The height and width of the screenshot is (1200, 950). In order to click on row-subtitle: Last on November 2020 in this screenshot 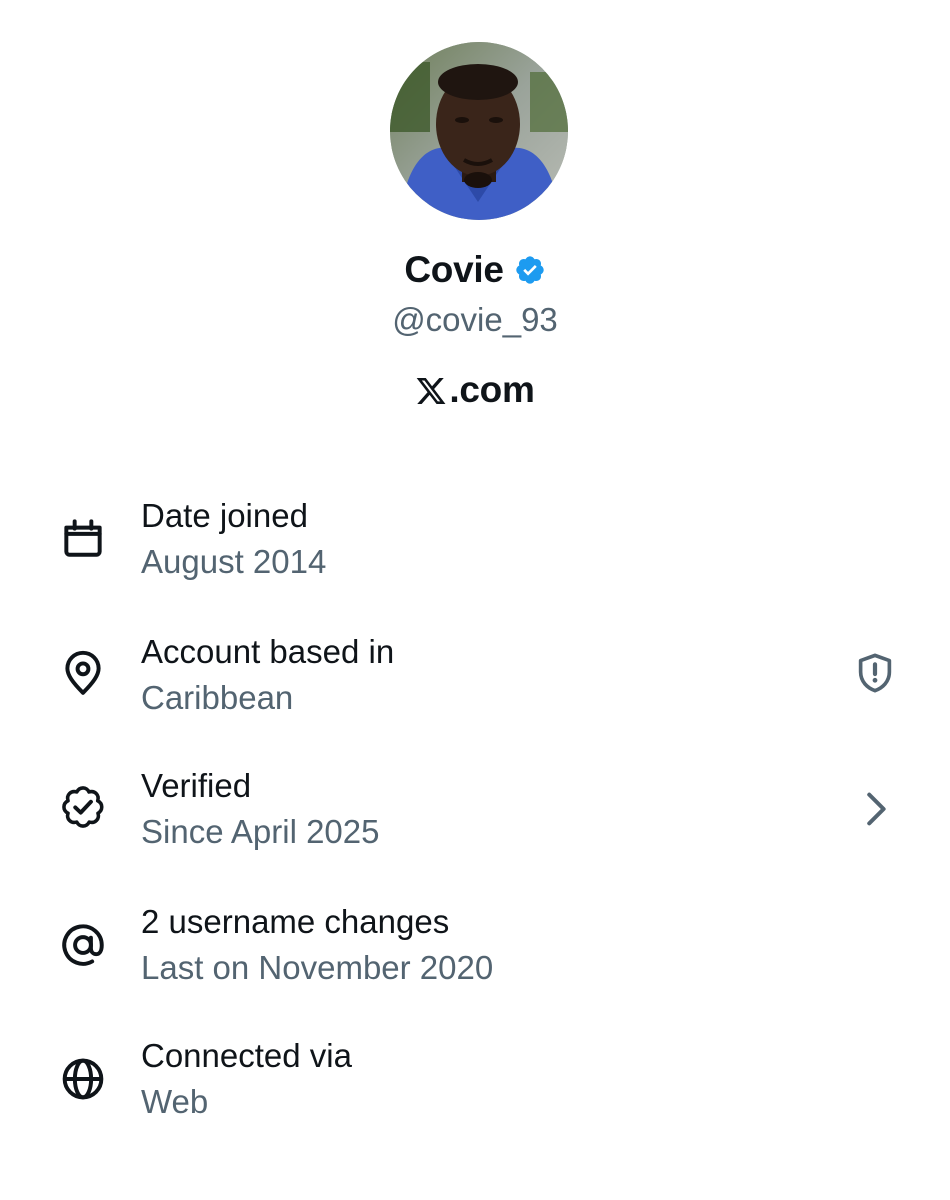, I will do `click(317, 967)`.